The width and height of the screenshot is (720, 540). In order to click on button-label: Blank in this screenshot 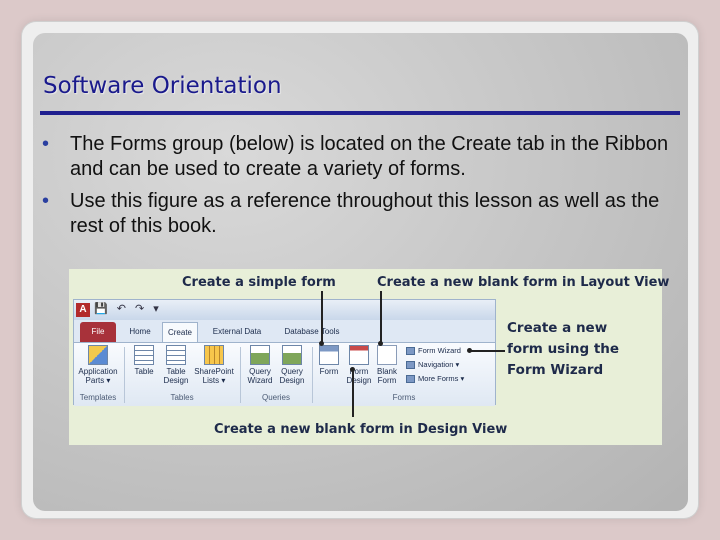, I will do `click(386, 371)`.